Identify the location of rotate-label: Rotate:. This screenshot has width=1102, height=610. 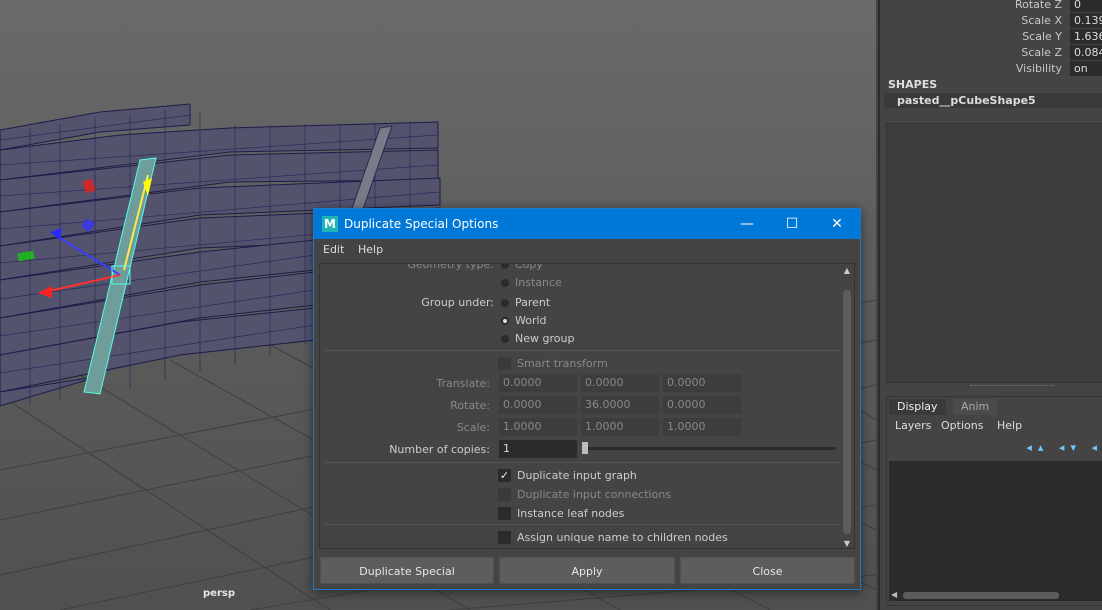
(470, 405).